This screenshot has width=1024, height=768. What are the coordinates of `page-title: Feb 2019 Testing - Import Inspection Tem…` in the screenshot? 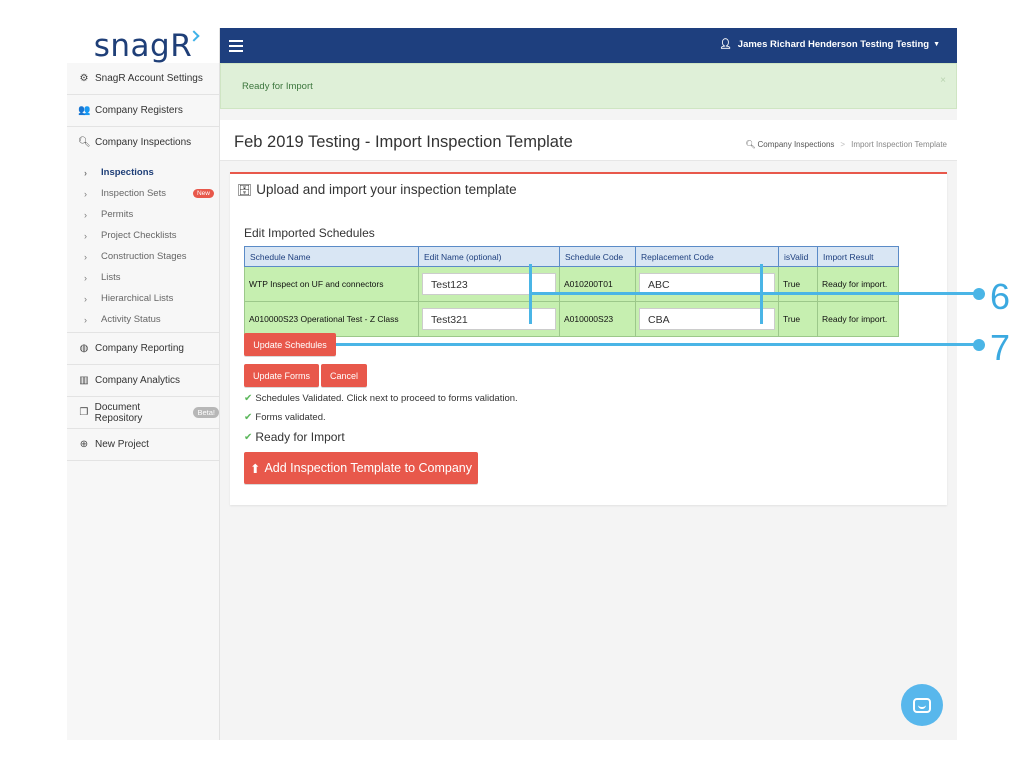 It's located at (403, 142).